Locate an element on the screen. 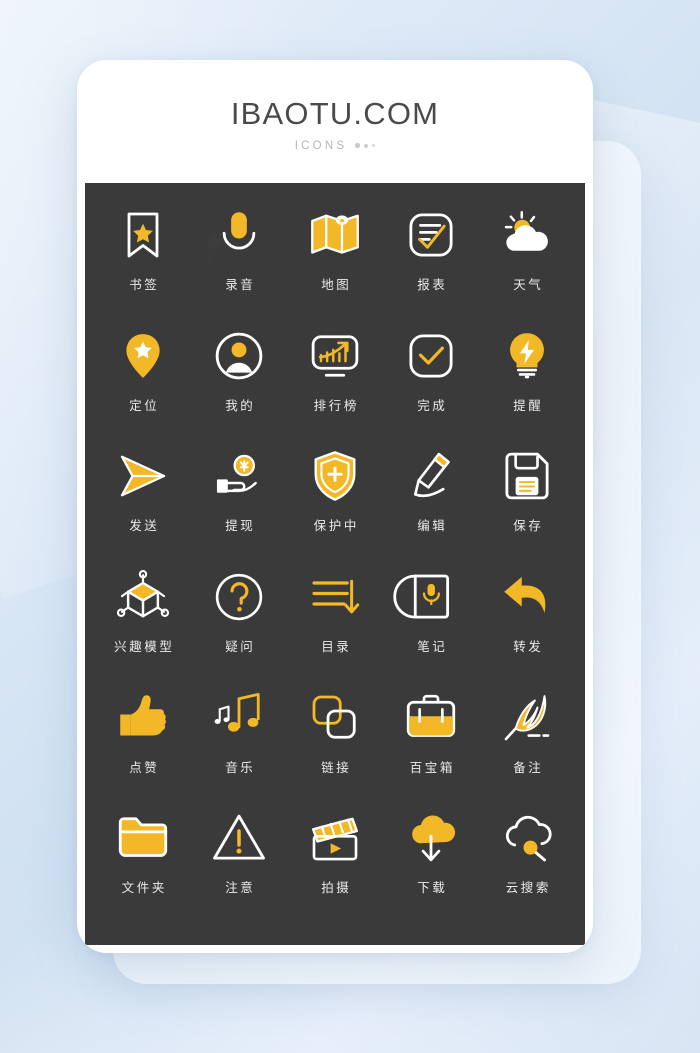 This screenshot has height=1053, width=700. report-checklist-icon is located at coordinates (431, 235).